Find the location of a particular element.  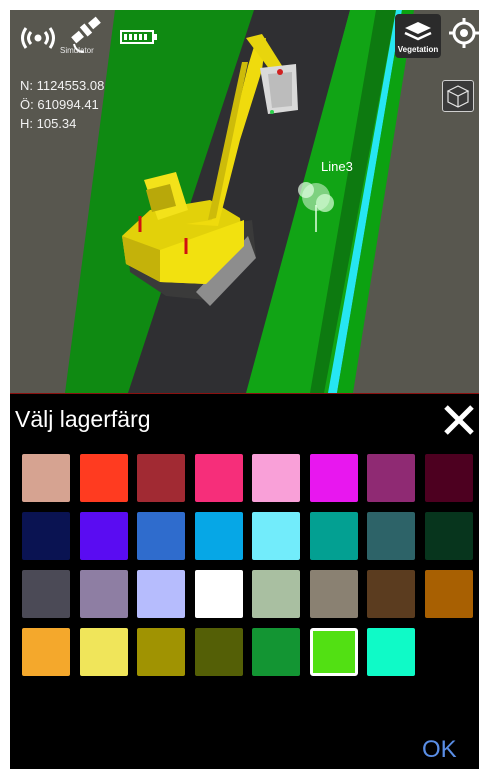

cube-icon is located at coordinates (458, 96).